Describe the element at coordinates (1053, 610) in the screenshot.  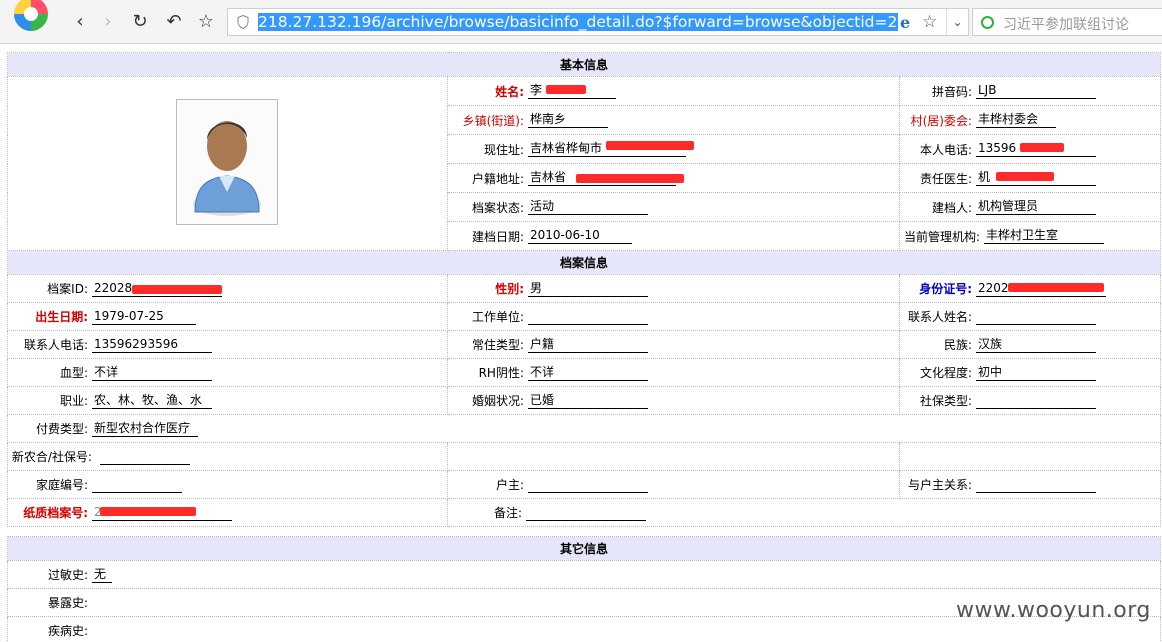
I see `watermark: www.wooyun.org` at that location.